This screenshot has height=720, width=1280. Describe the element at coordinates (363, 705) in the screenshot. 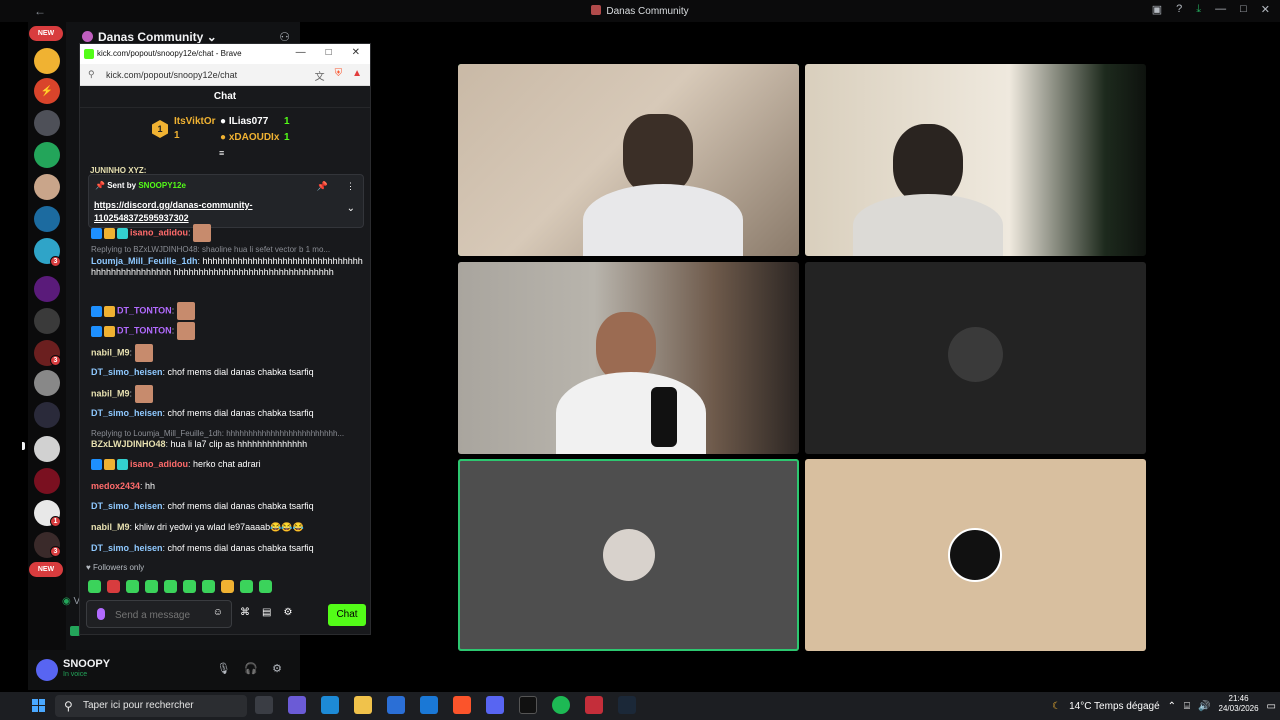

I see `file-explorer-icon` at that location.